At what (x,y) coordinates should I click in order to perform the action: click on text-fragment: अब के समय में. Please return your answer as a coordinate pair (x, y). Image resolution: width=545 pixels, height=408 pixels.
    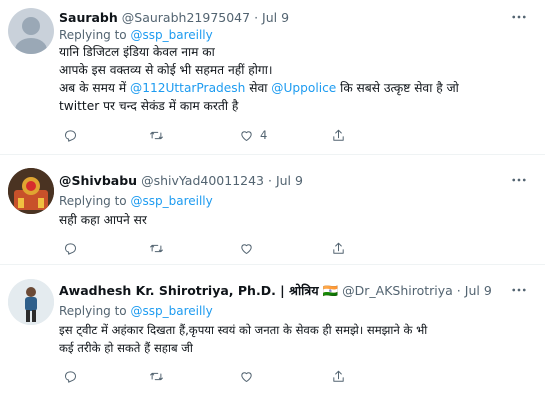
    Looking at the image, I should click on (95, 88).